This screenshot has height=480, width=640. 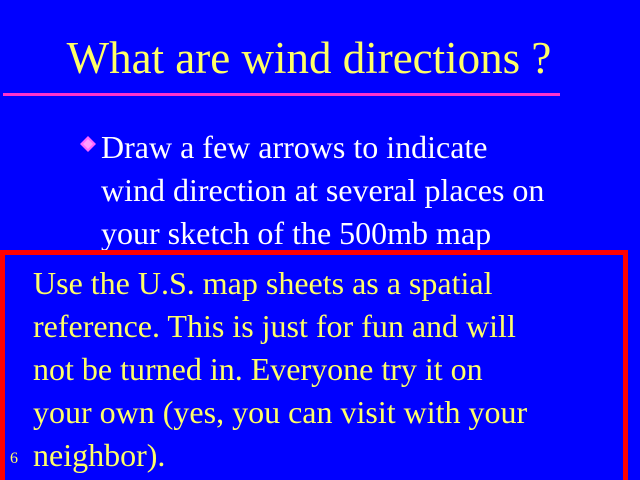 What do you see at coordinates (14, 458) in the screenshot?
I see `page-number: 6` at bounding box center [14, 458].